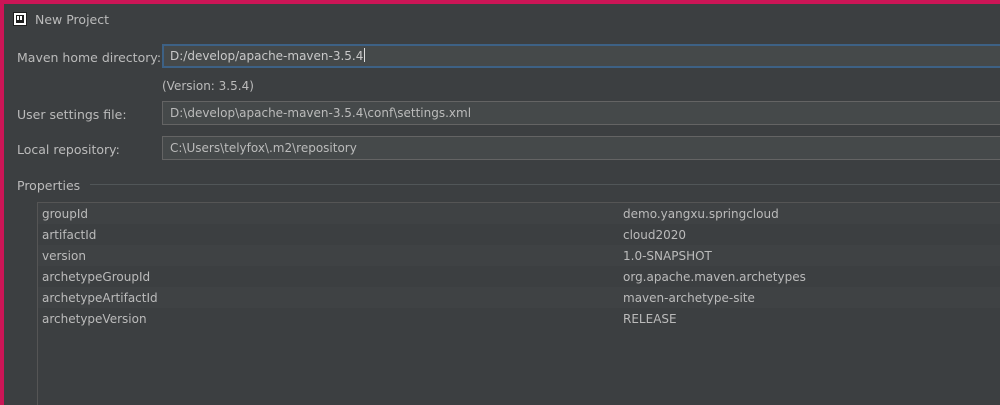 Image resolution: width=1000 pixels, height=405 pixels. Describe the element at coordinates (654, 235) in the screenshot. I see `property-value: cloud2020` at that location.